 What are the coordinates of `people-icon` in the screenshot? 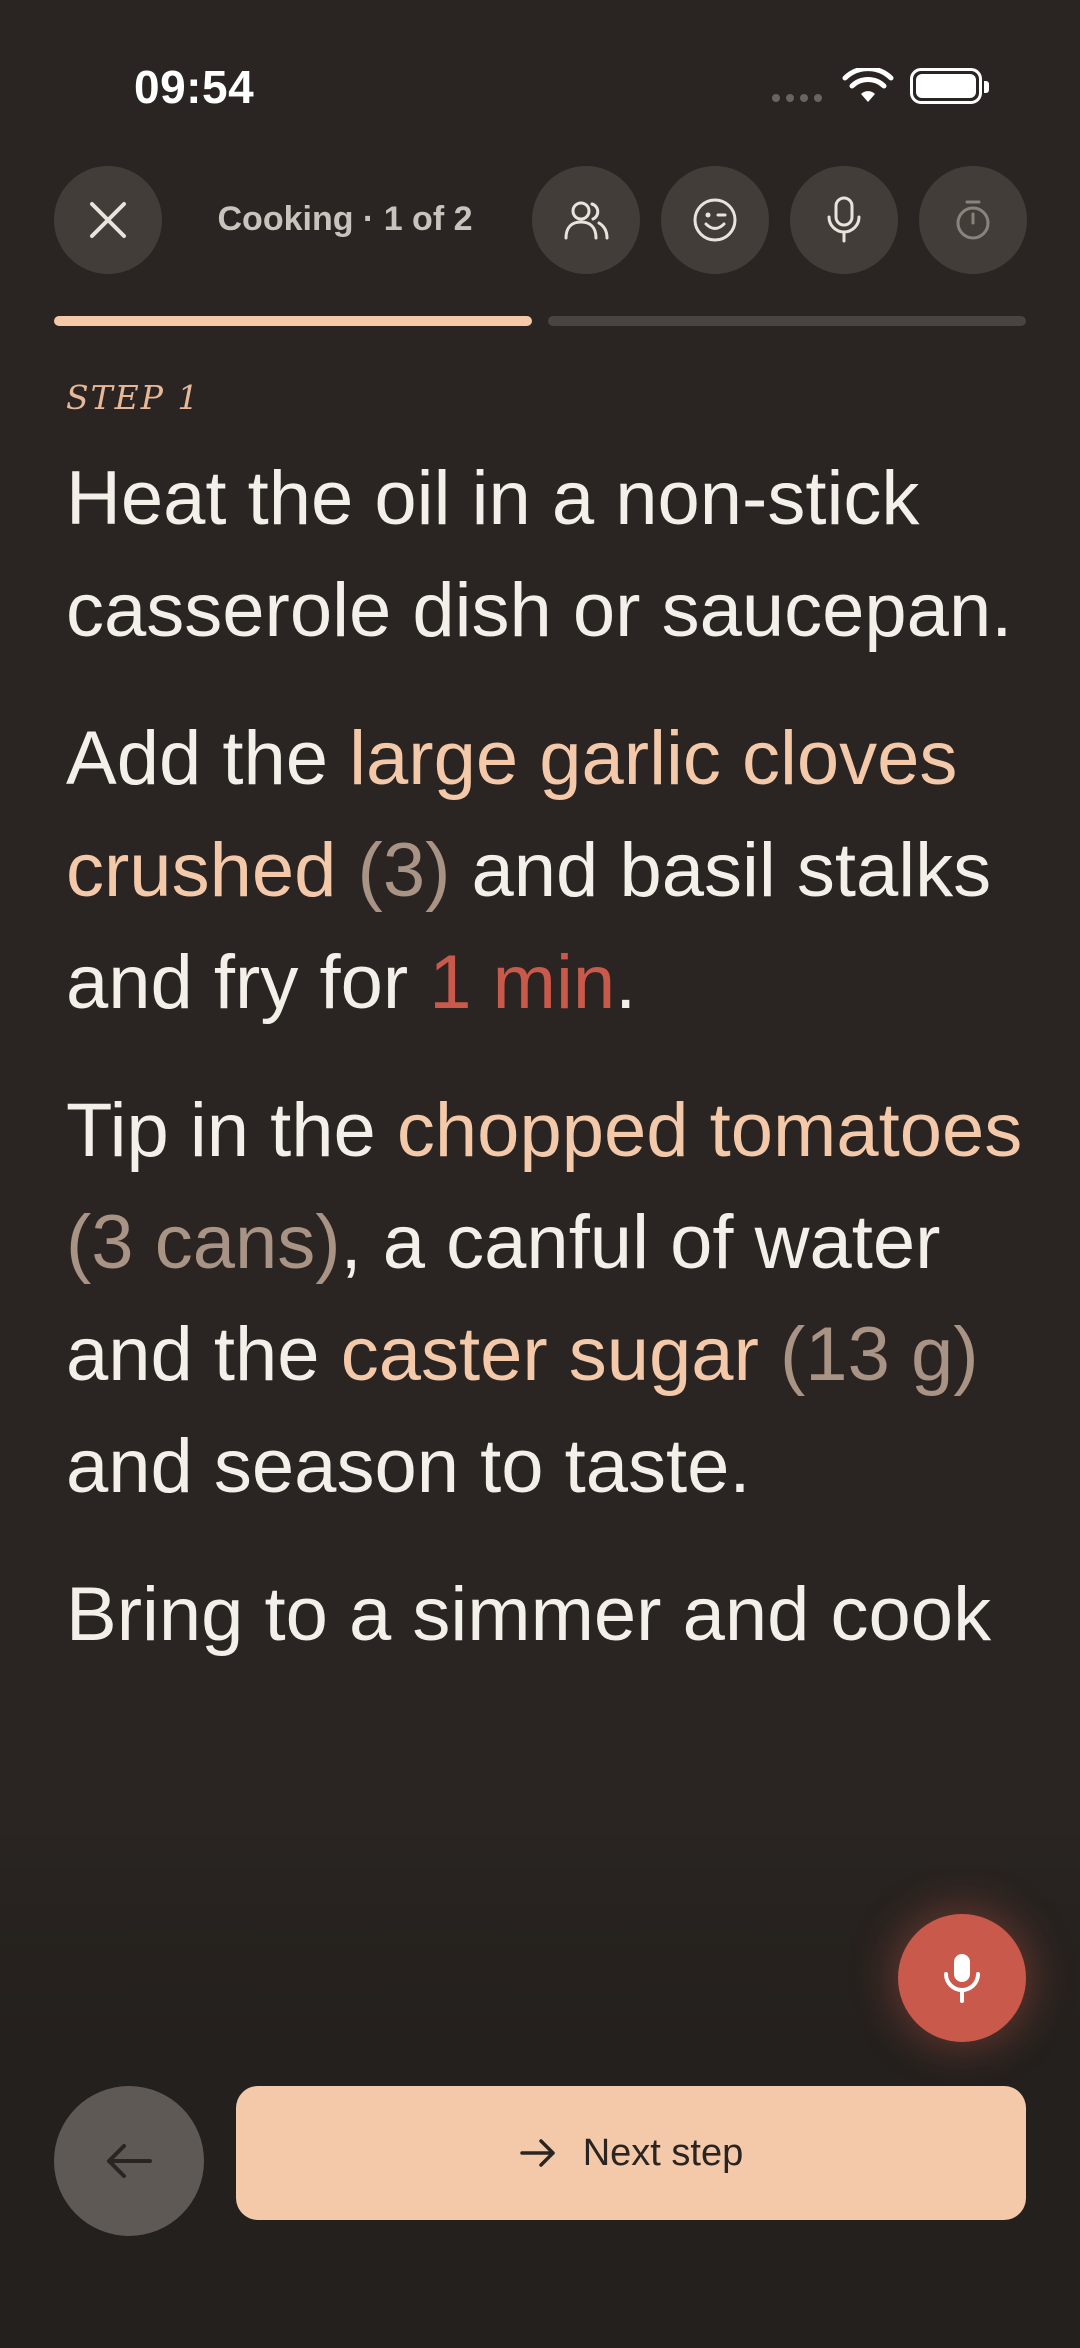 It's located at (586, 220).